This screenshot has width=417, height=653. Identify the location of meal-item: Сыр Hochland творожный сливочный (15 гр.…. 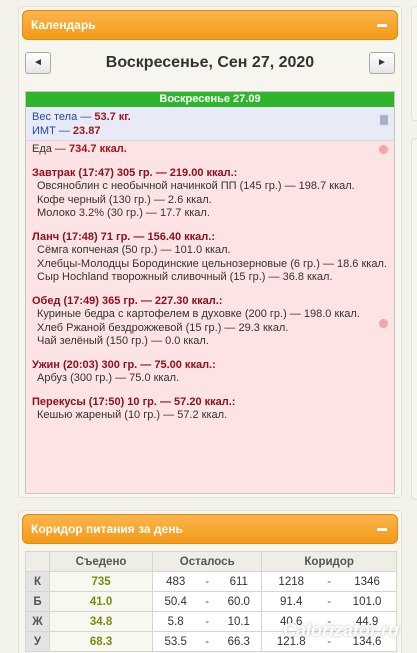
(185, 277).